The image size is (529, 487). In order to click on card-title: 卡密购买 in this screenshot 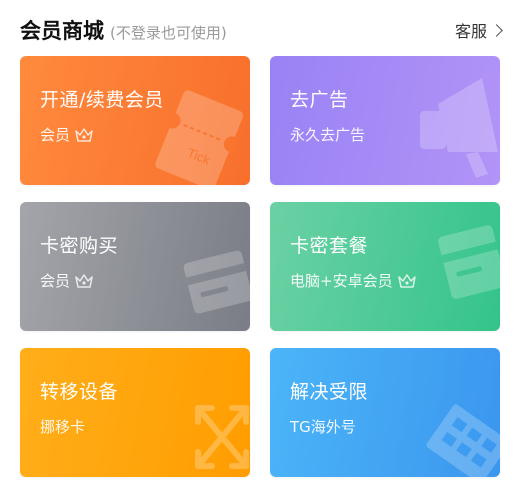, I will do `click(79, 246)`.